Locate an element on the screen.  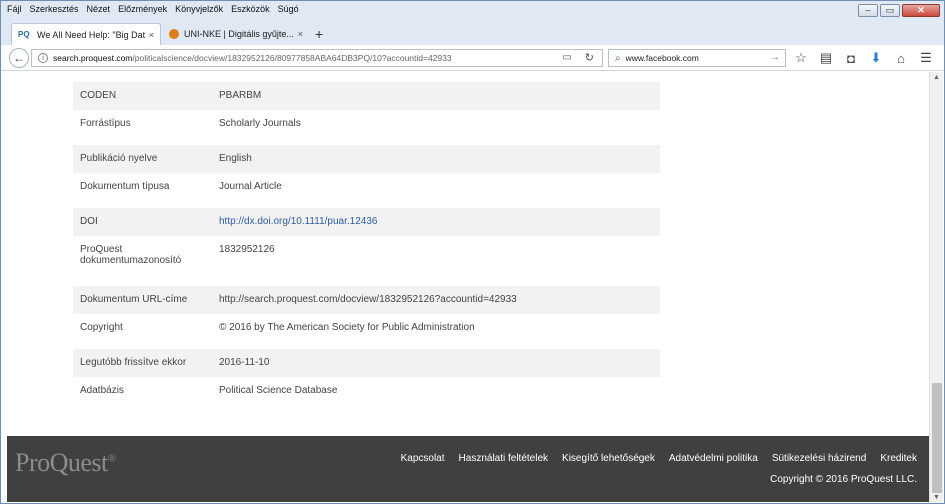
proquest-favicon-icon: PQ is located at coordinates (24, 34).